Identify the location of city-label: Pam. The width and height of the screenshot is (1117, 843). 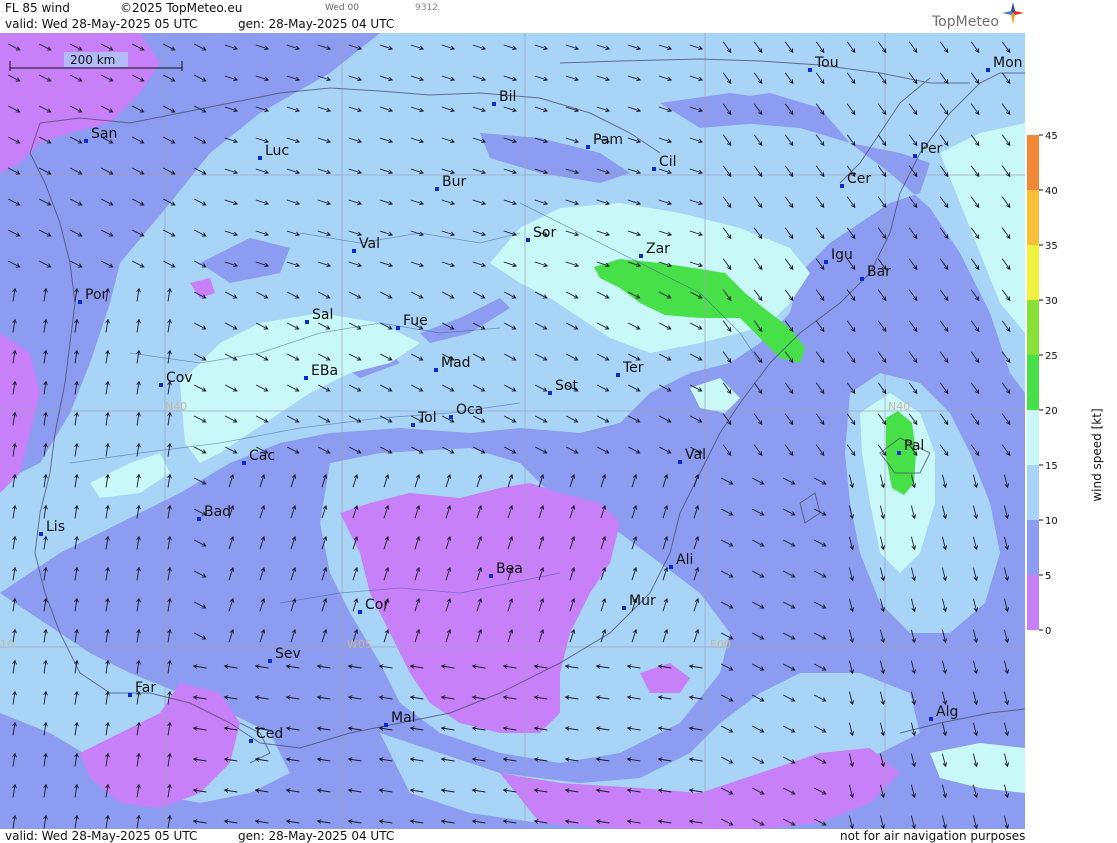
(608, 140).